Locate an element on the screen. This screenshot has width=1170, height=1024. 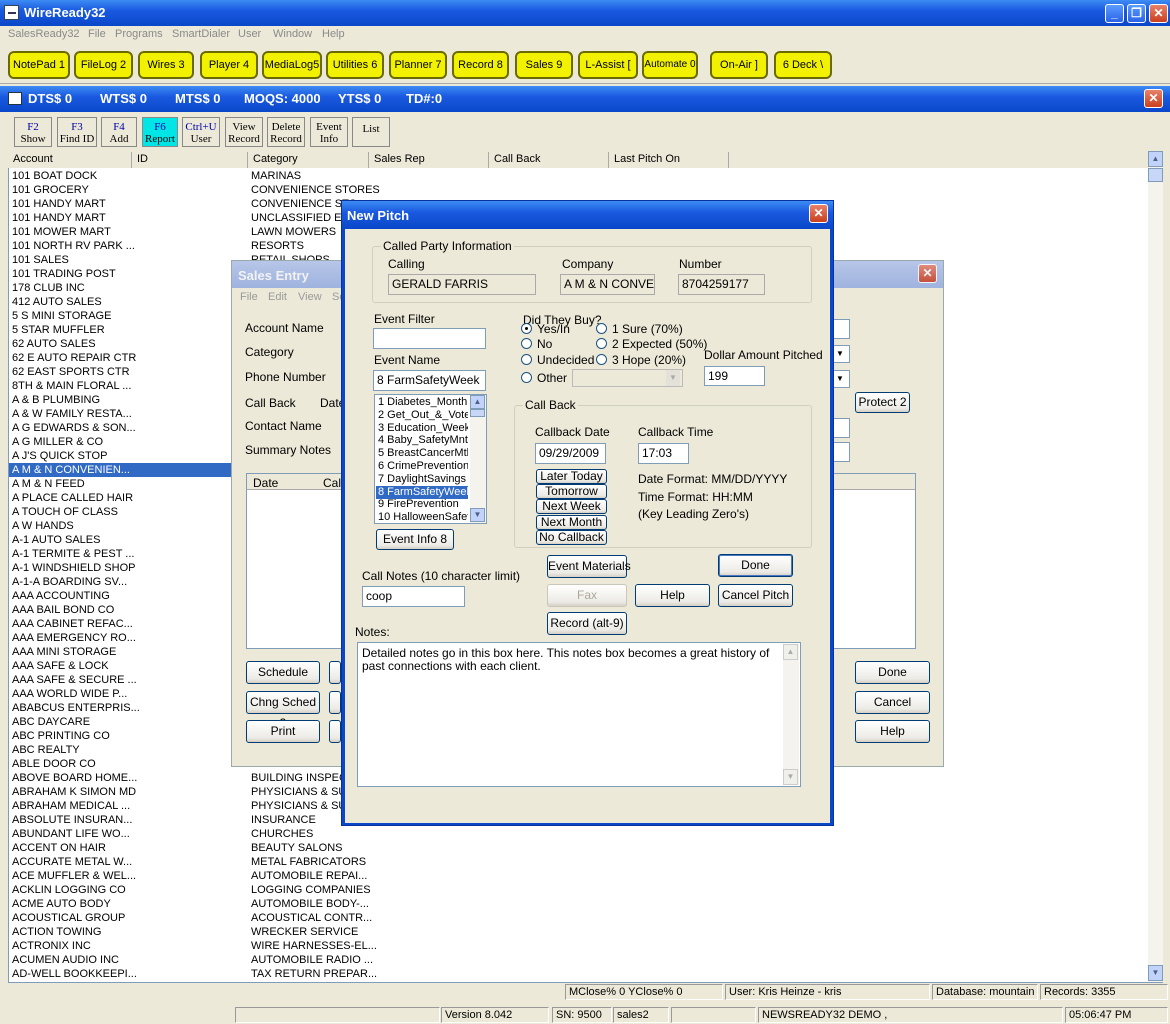
schedule-button: Schedule is located at coordinates (283, 672).